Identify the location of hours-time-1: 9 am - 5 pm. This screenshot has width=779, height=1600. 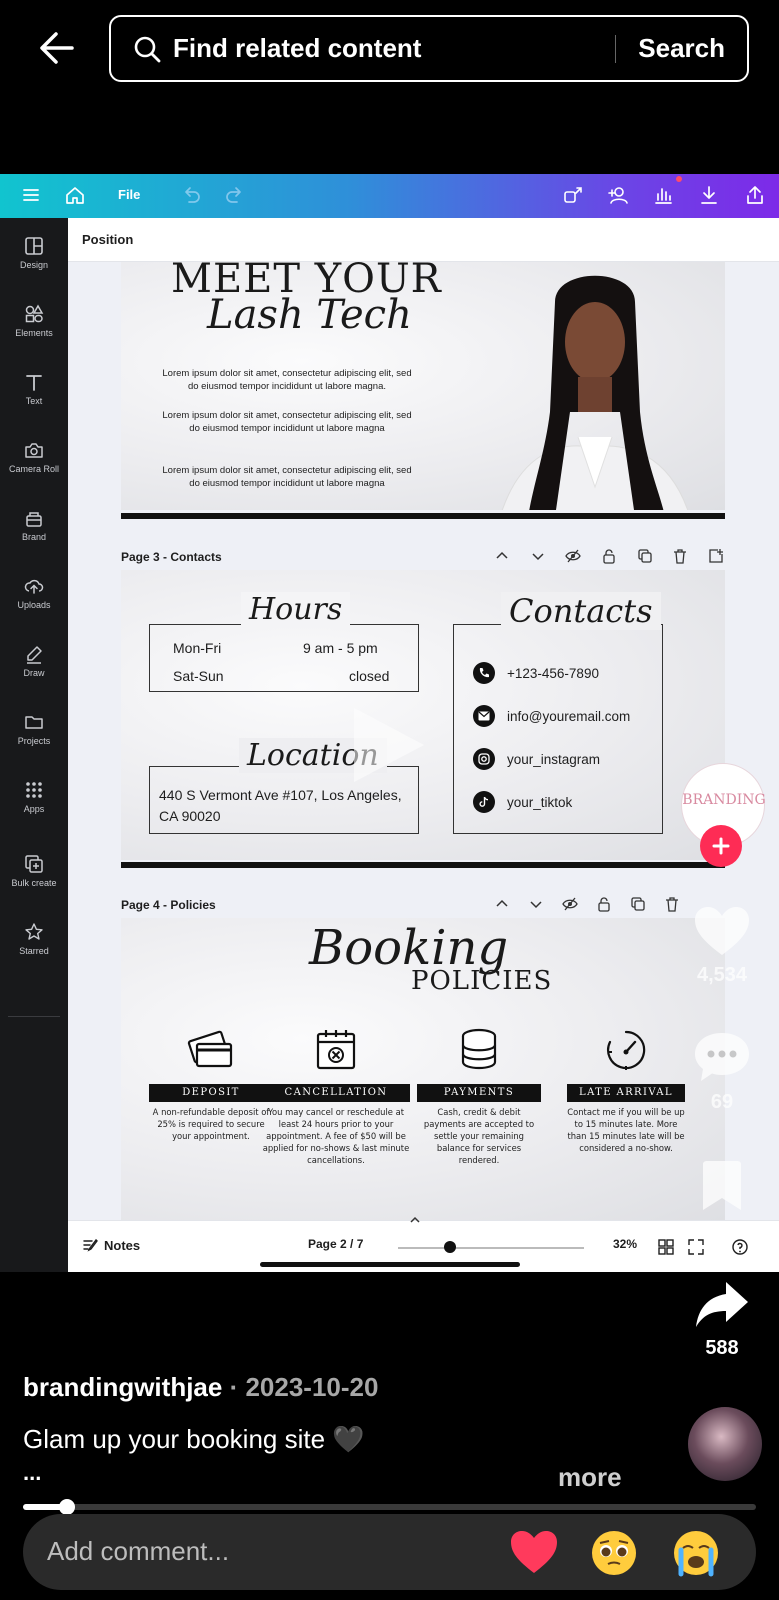
(340, 648).